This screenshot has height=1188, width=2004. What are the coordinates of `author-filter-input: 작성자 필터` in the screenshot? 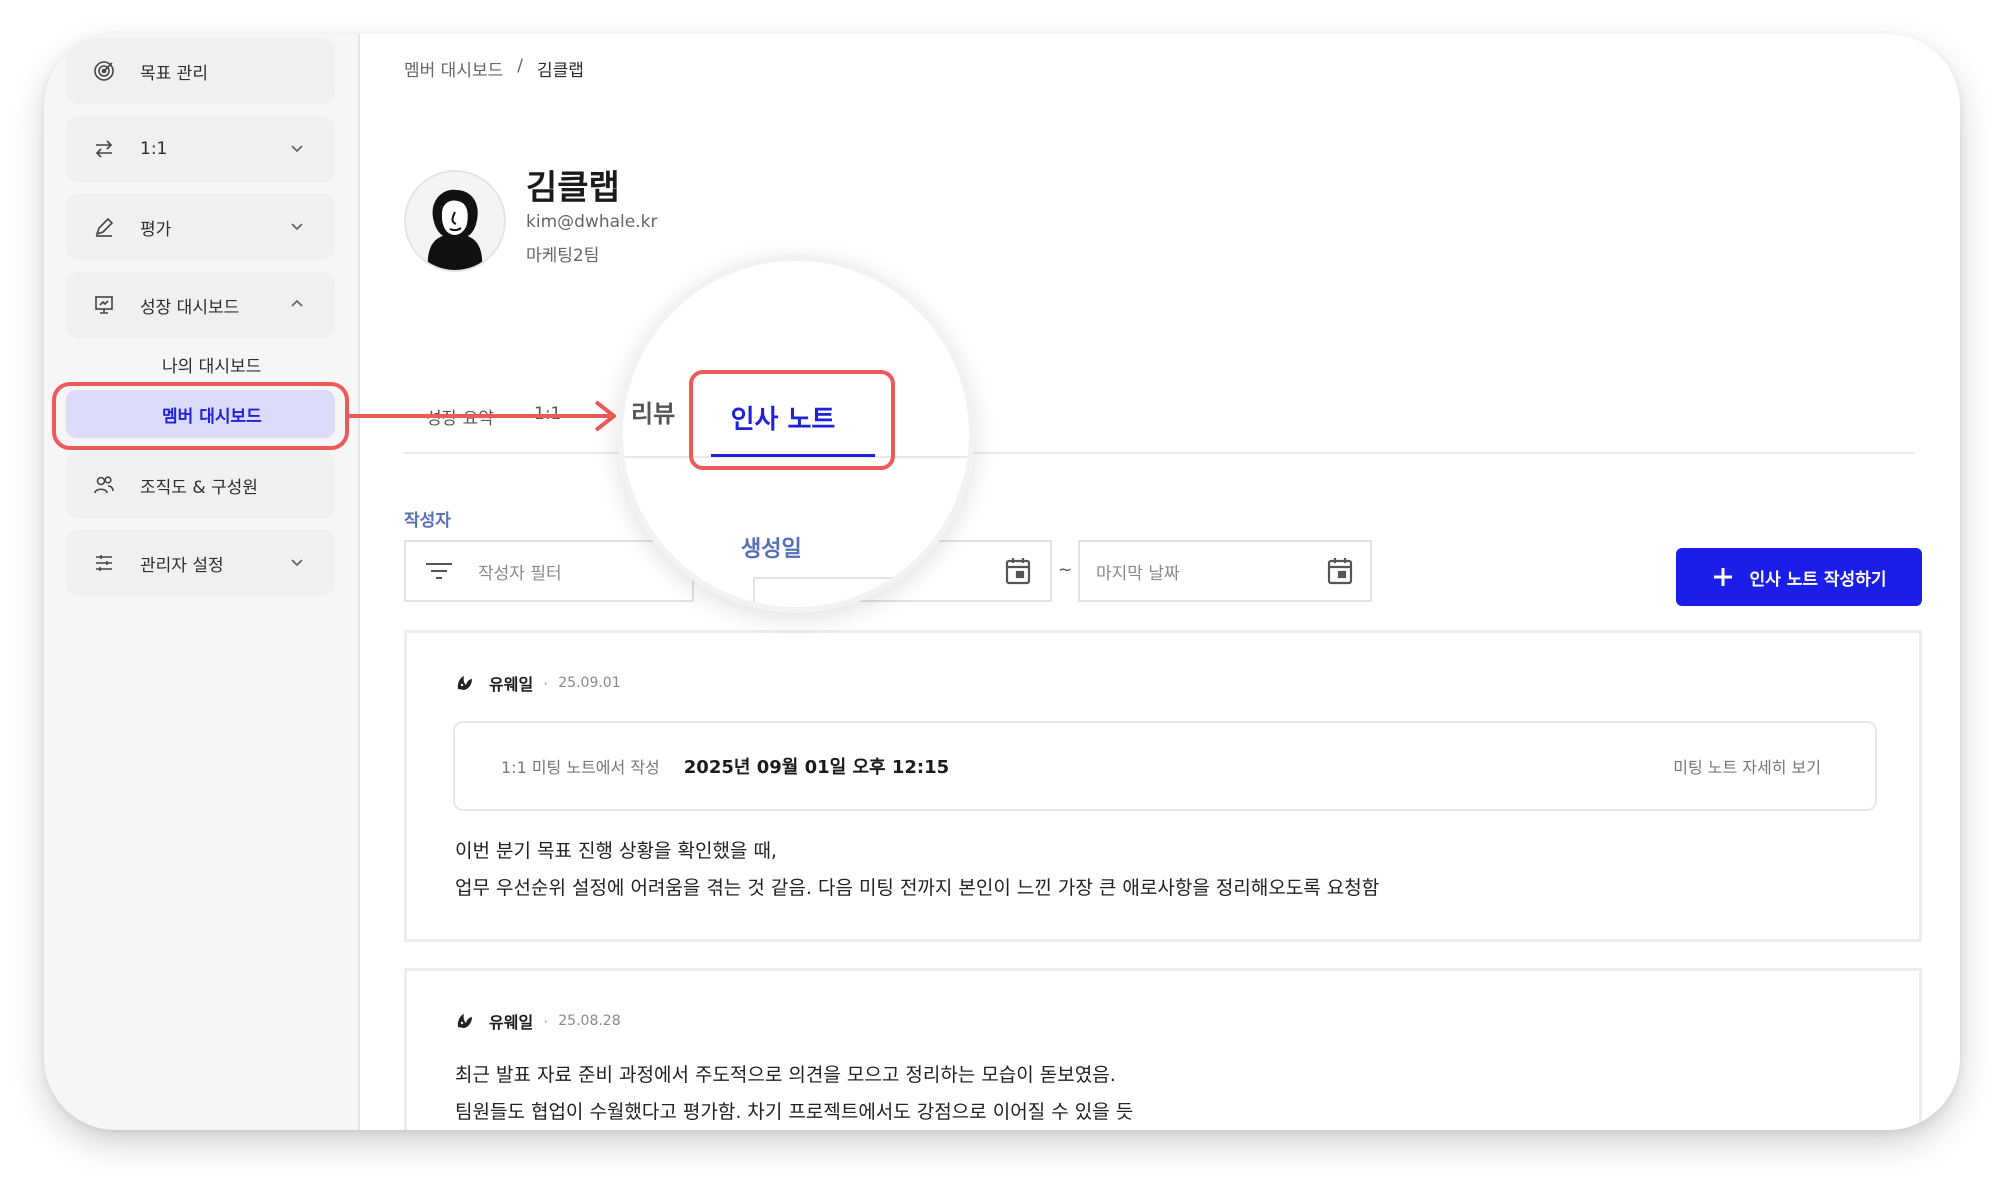 It's located at (549, 571).